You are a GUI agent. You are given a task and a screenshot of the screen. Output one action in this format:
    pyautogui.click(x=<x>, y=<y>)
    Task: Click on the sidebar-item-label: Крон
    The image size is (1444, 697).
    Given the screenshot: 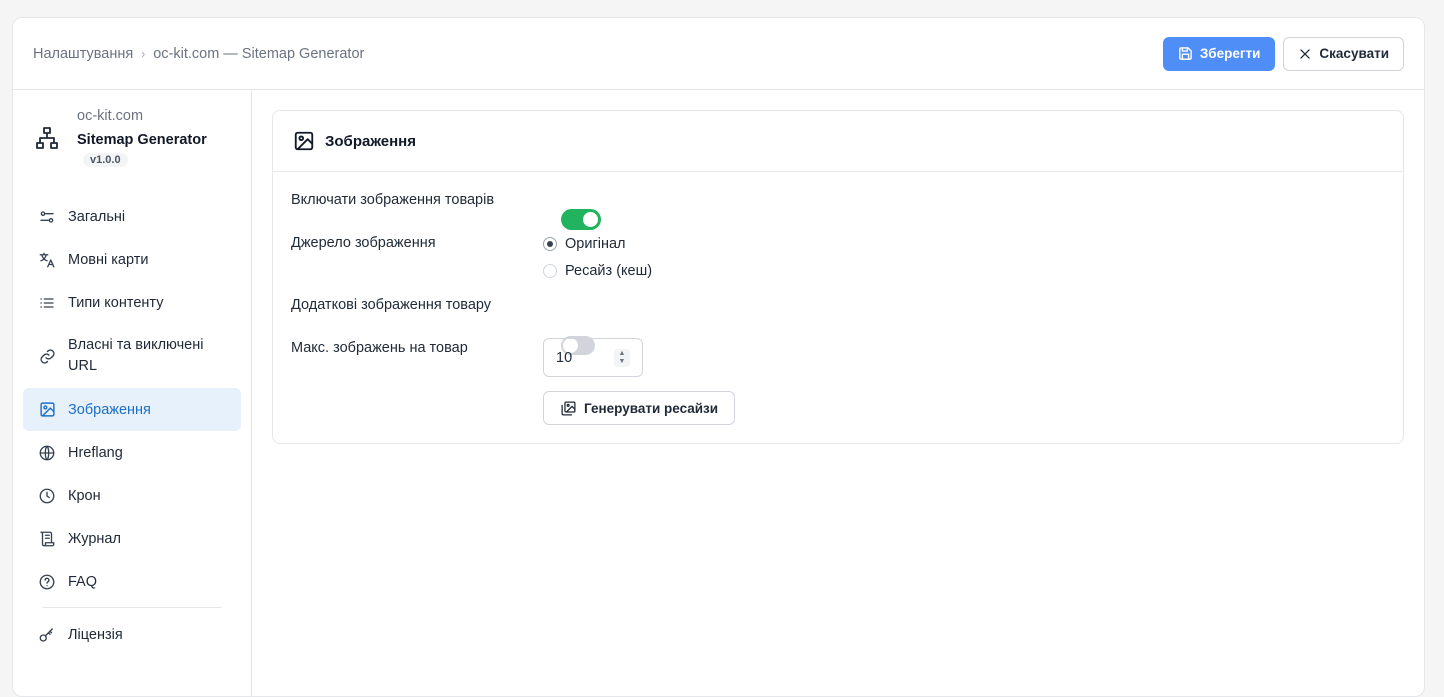 What is the action you would take?
    pyautogui.click(x=84, y=495)
    